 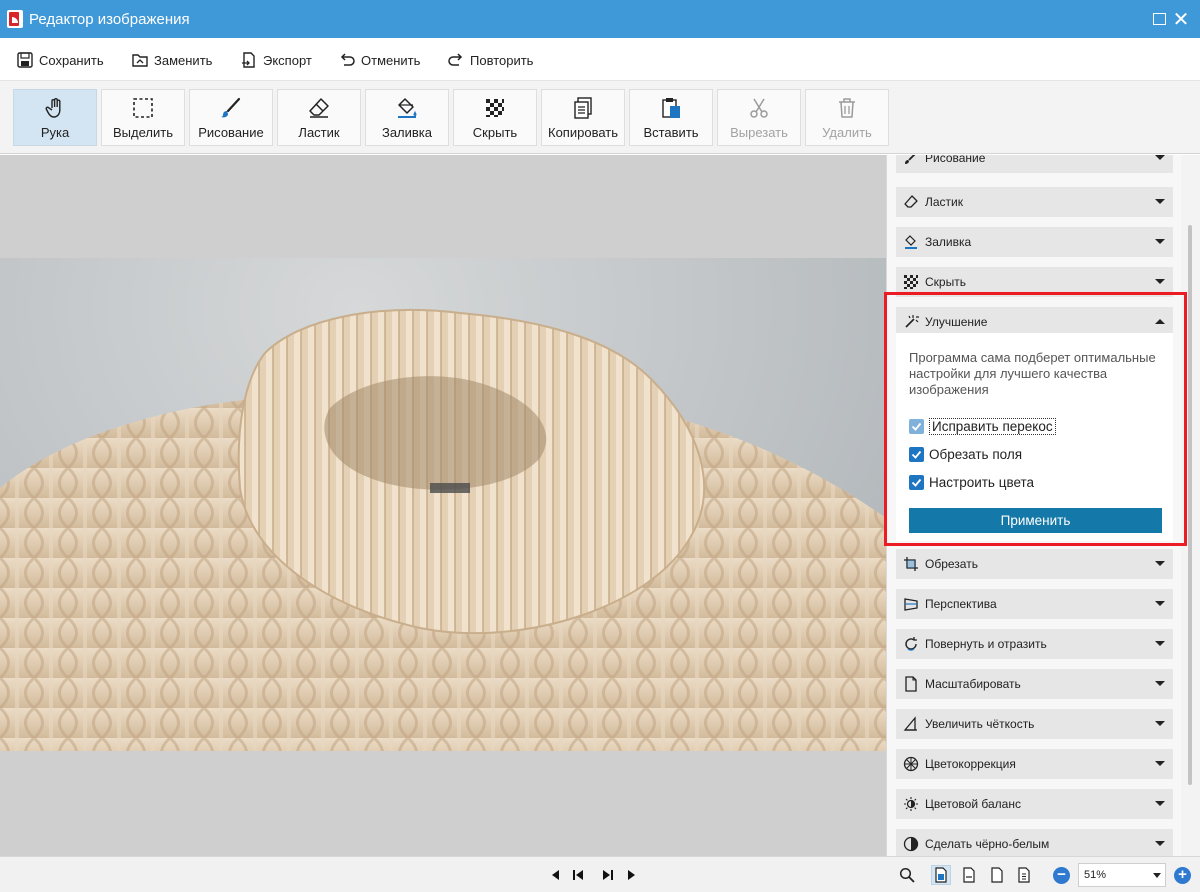 I want to click on section-scale: Масштабировать, so click(x=1034, y=684).